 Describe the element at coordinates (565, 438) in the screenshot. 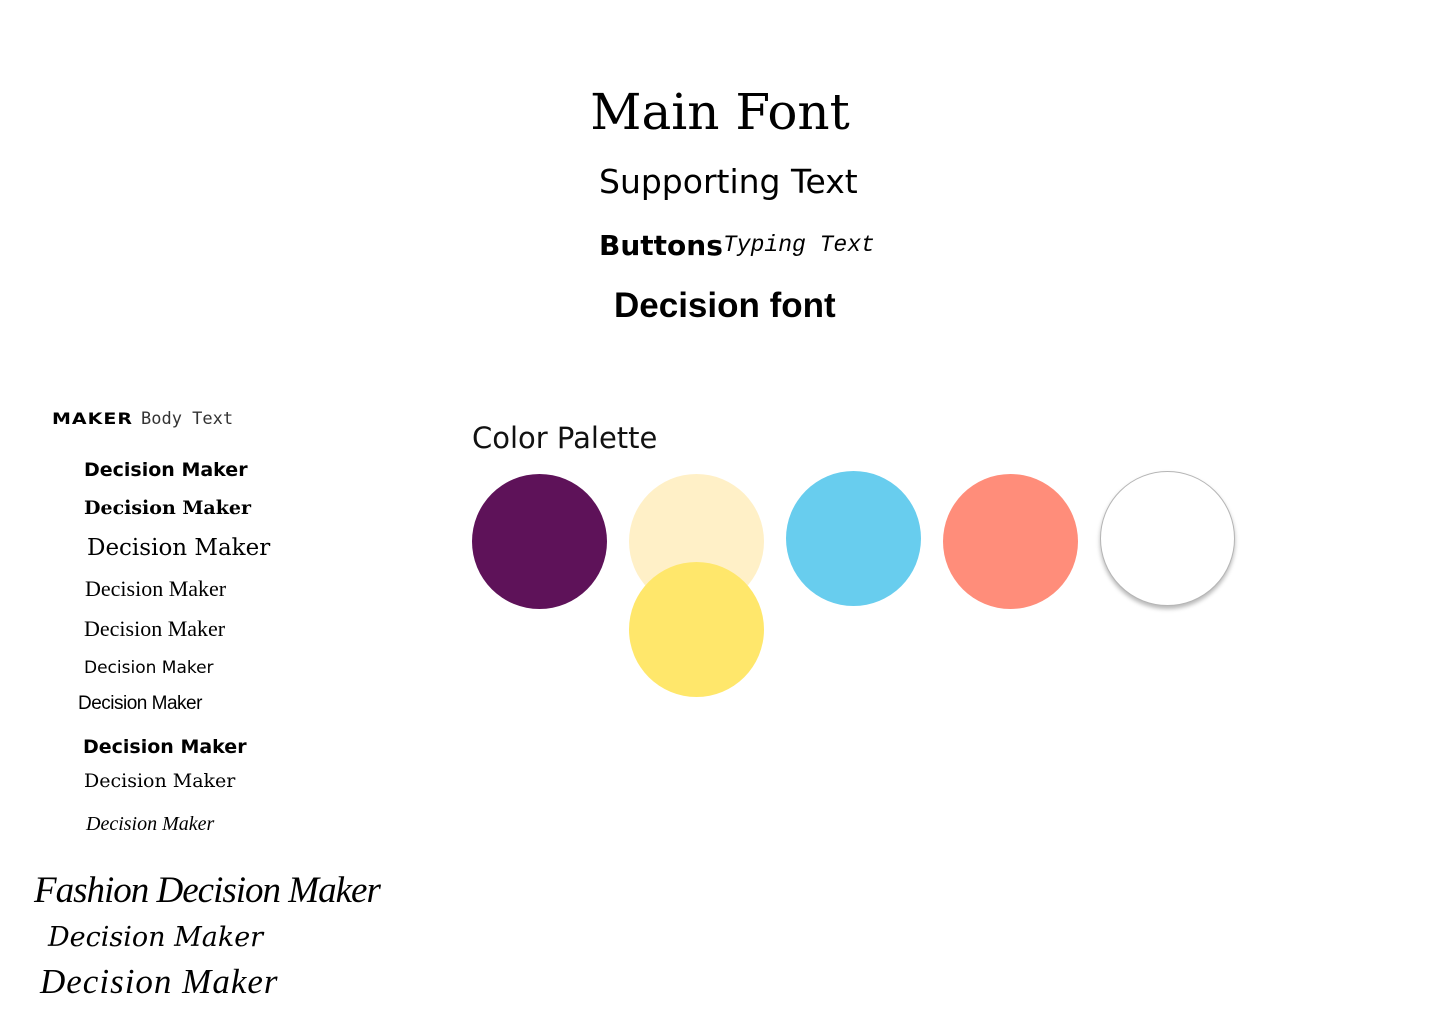

I see `color-palette-title: Color Palette` at that location.